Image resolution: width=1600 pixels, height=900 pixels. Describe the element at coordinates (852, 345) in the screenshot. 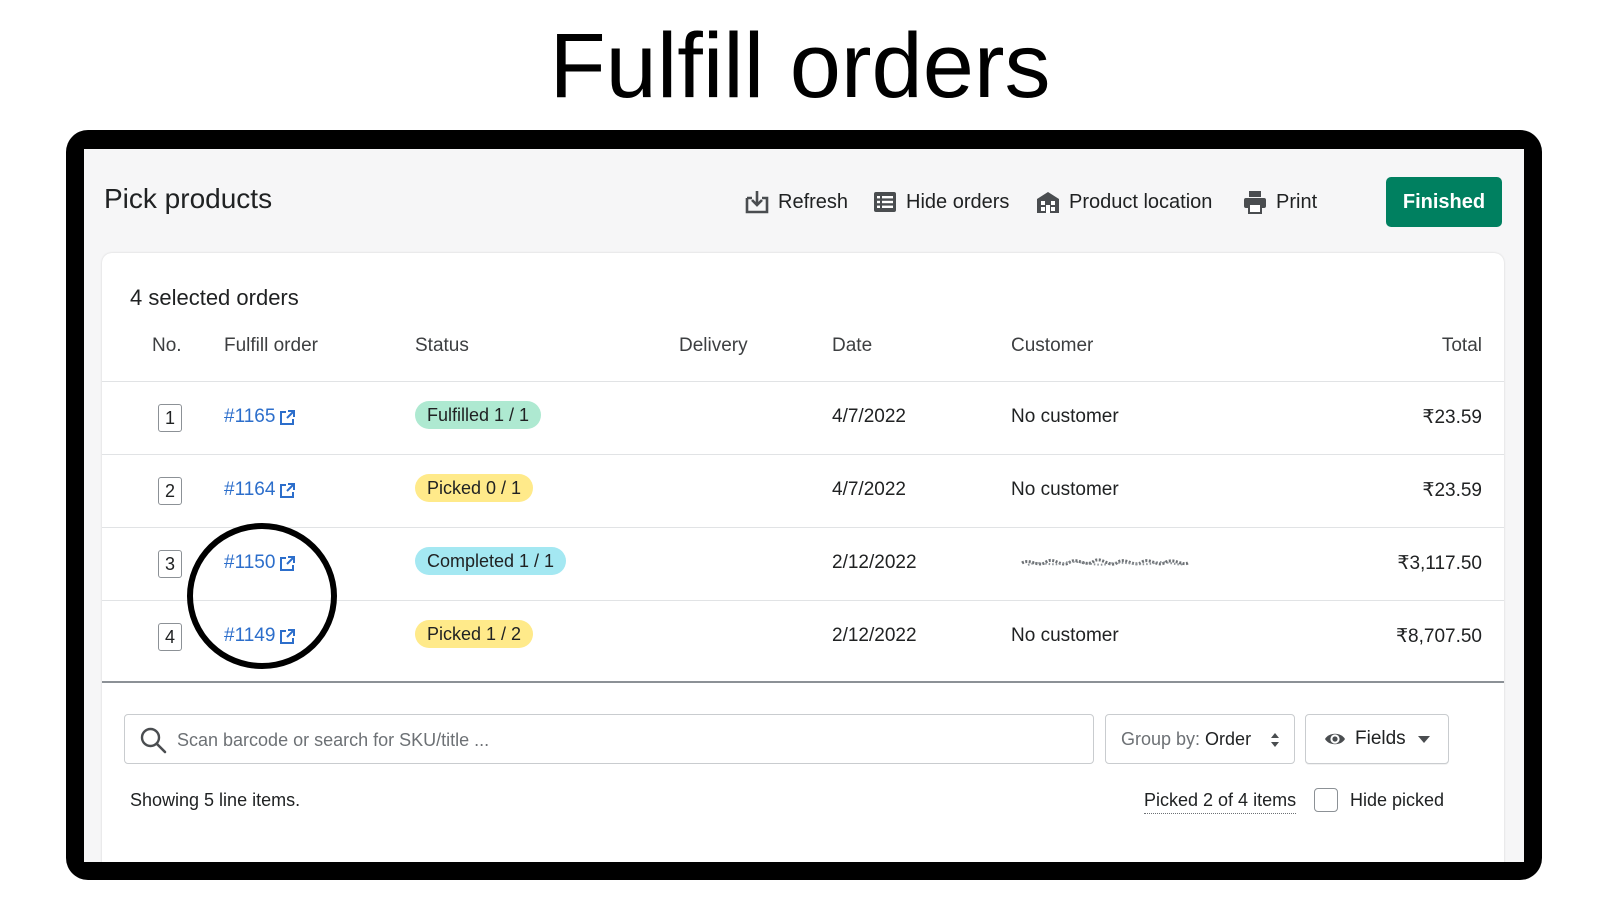

I see `header-date: Date` at that location.